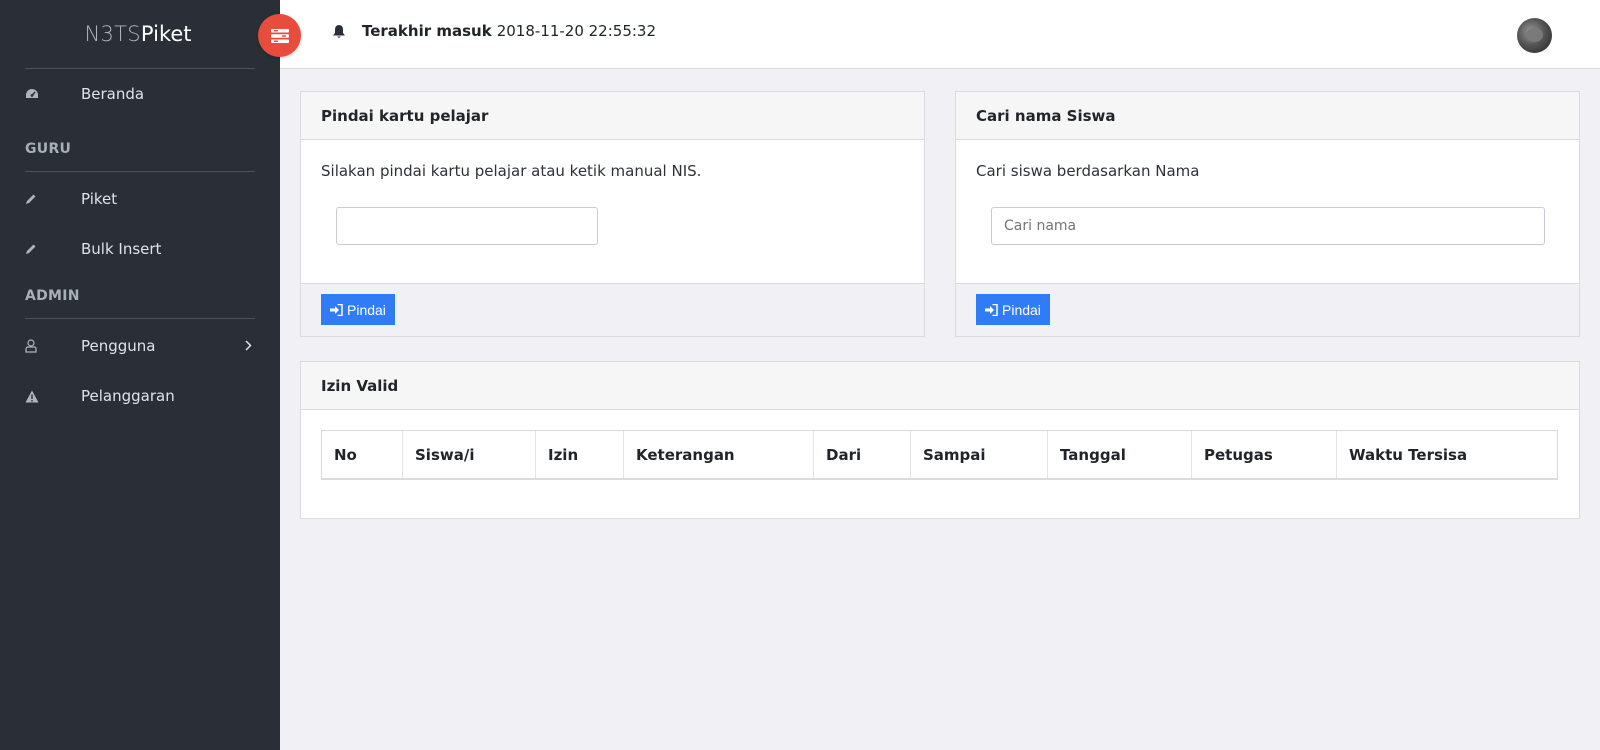 This screenshot has width=1600, height=750. What do you see at coordinates (1447, 455) in the screenshot?
I see `column-header-time-remaining: Waktu Tersisa` at bounding box center [1447, 455].